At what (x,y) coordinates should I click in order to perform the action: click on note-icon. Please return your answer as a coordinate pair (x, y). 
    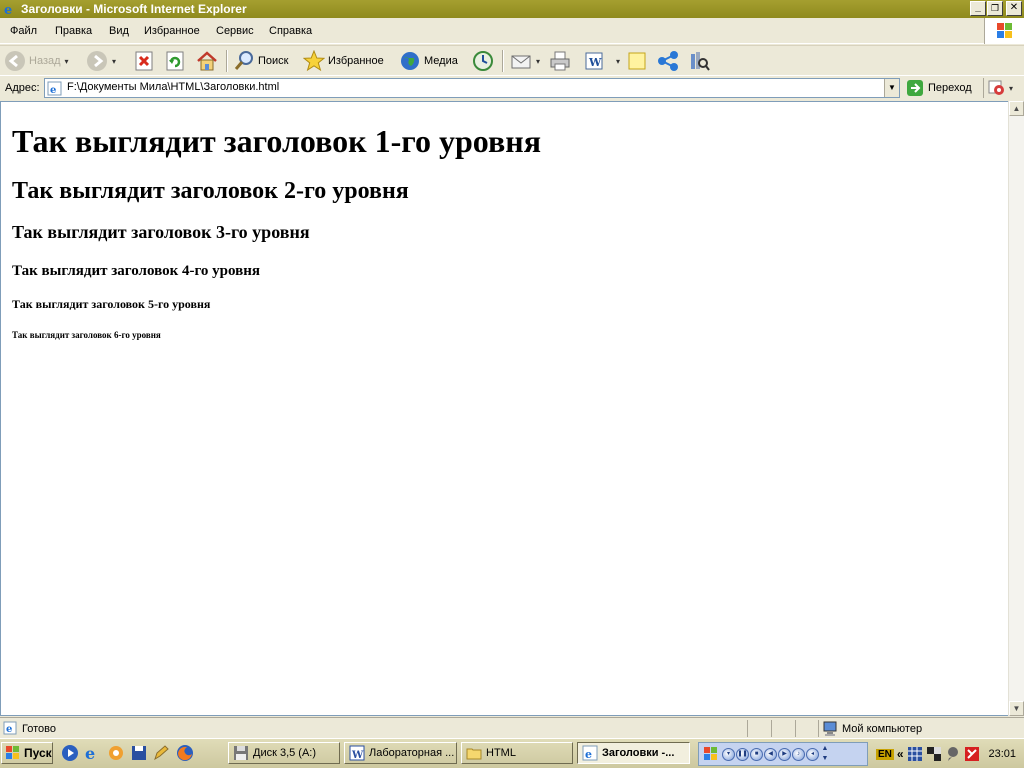
    Looking at the image, I should click on (637, 61).